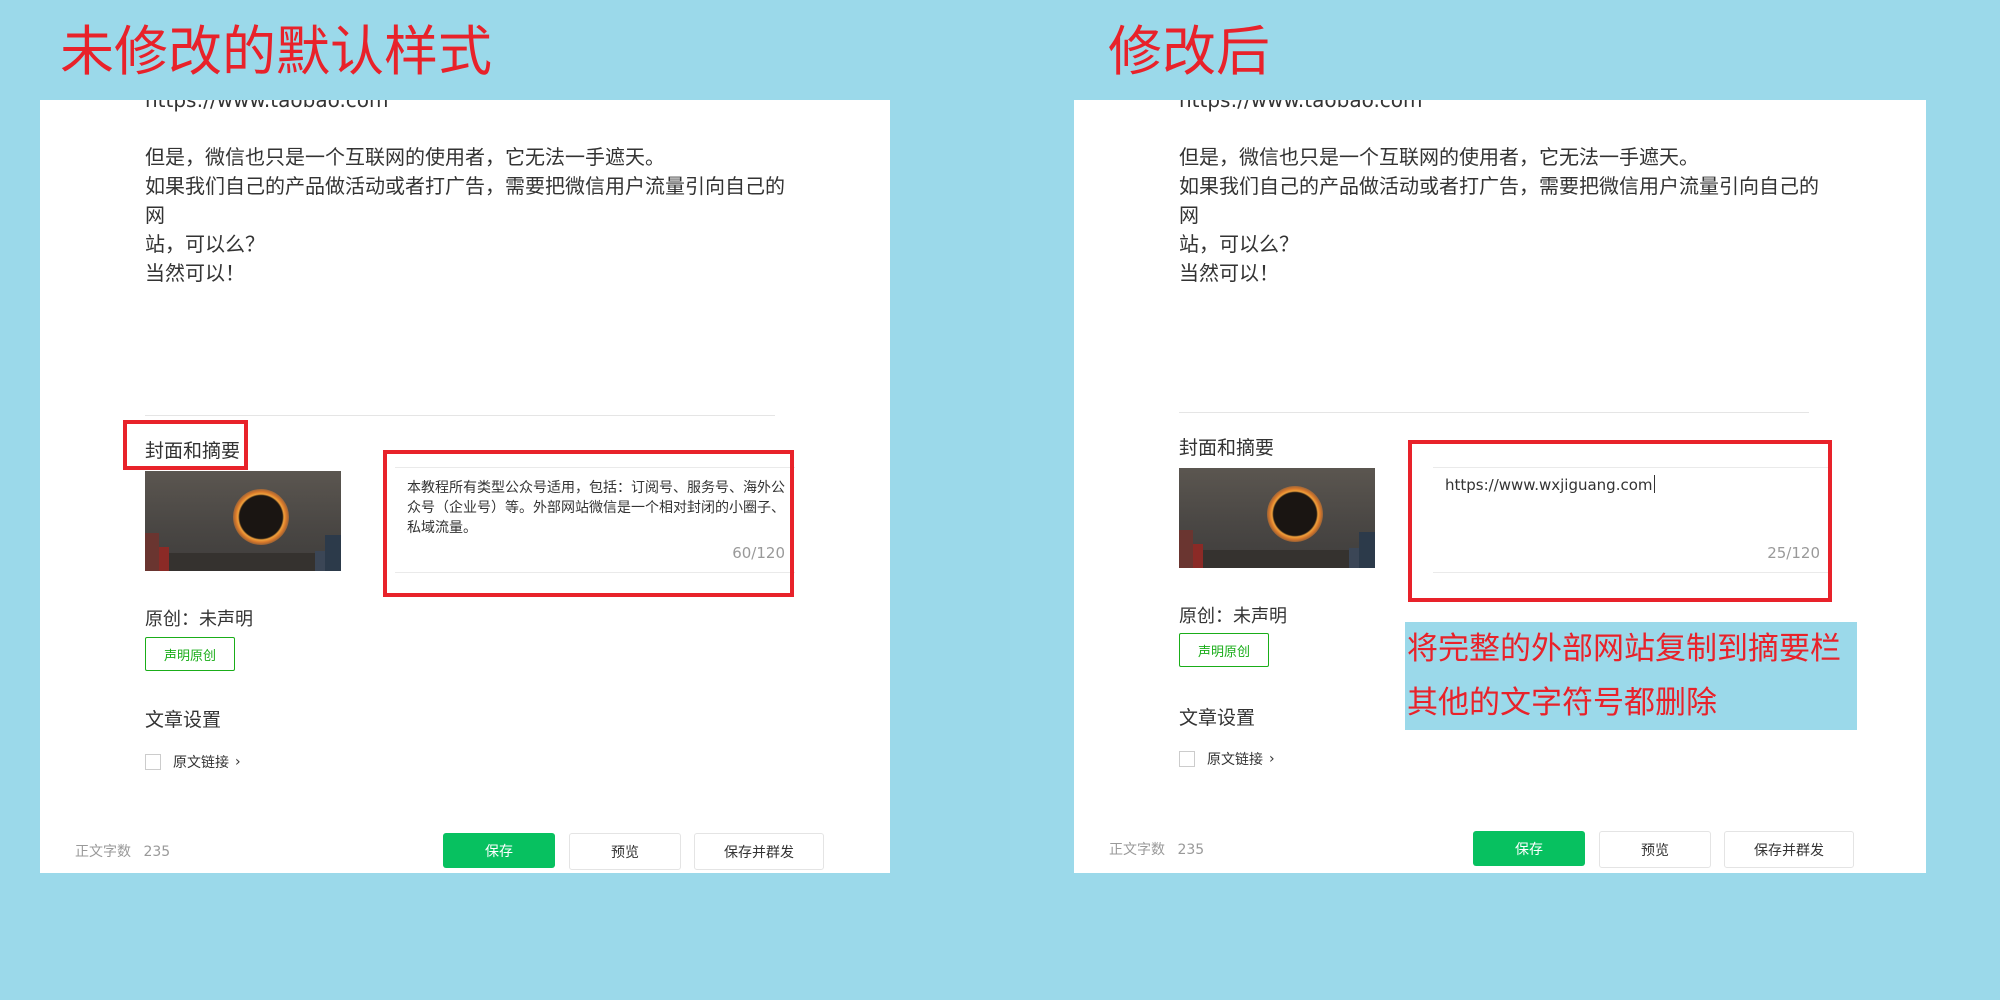  I want to click on highlight-cover-label, so click(185, 445).